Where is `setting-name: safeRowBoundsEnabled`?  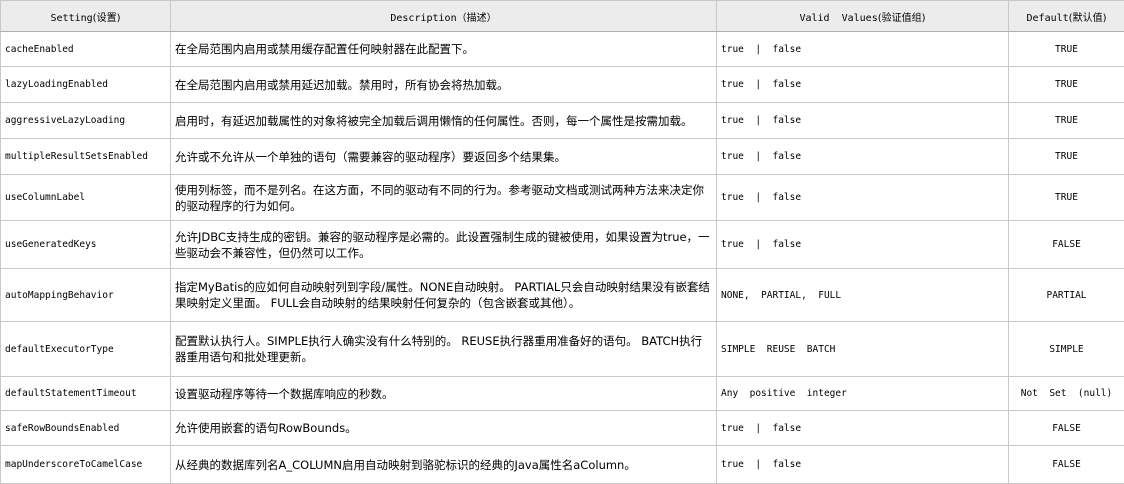
setting-name: safeRowBoundsEnabled is located at coordinates (86, 428).